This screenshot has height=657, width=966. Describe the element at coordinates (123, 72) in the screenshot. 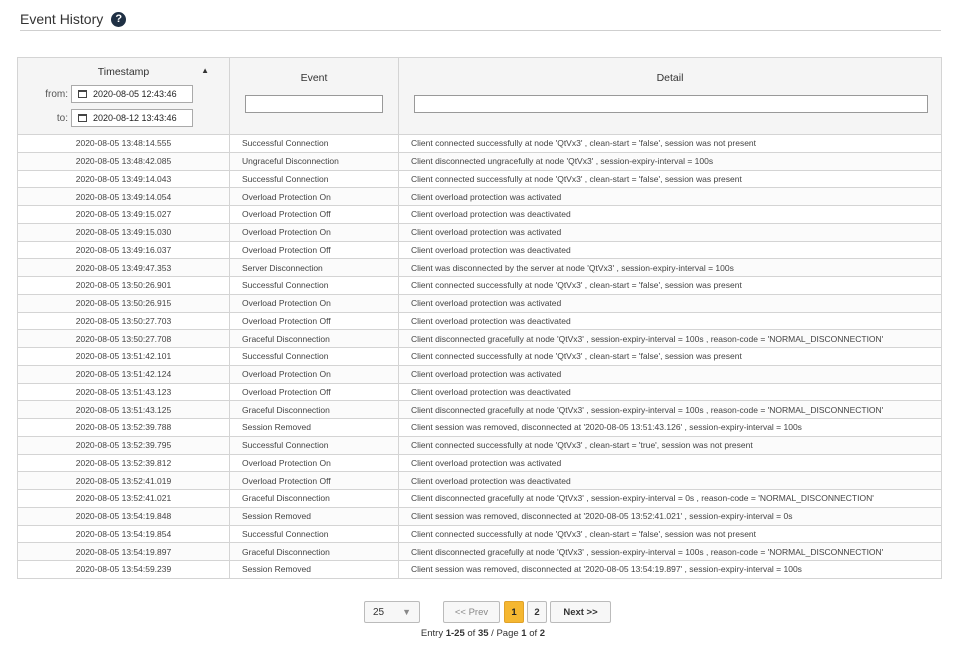

I see `timestamp-header-label: Timestamp` at that location.